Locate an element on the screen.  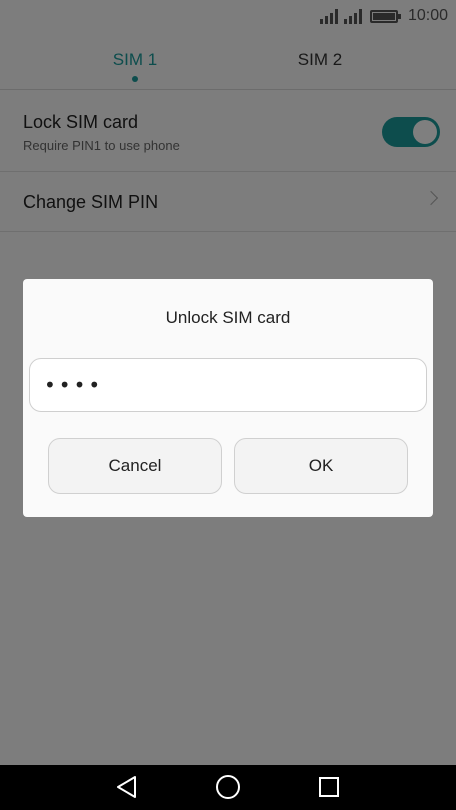
pin-input-value: •••• is located at coordinates (74, 385).